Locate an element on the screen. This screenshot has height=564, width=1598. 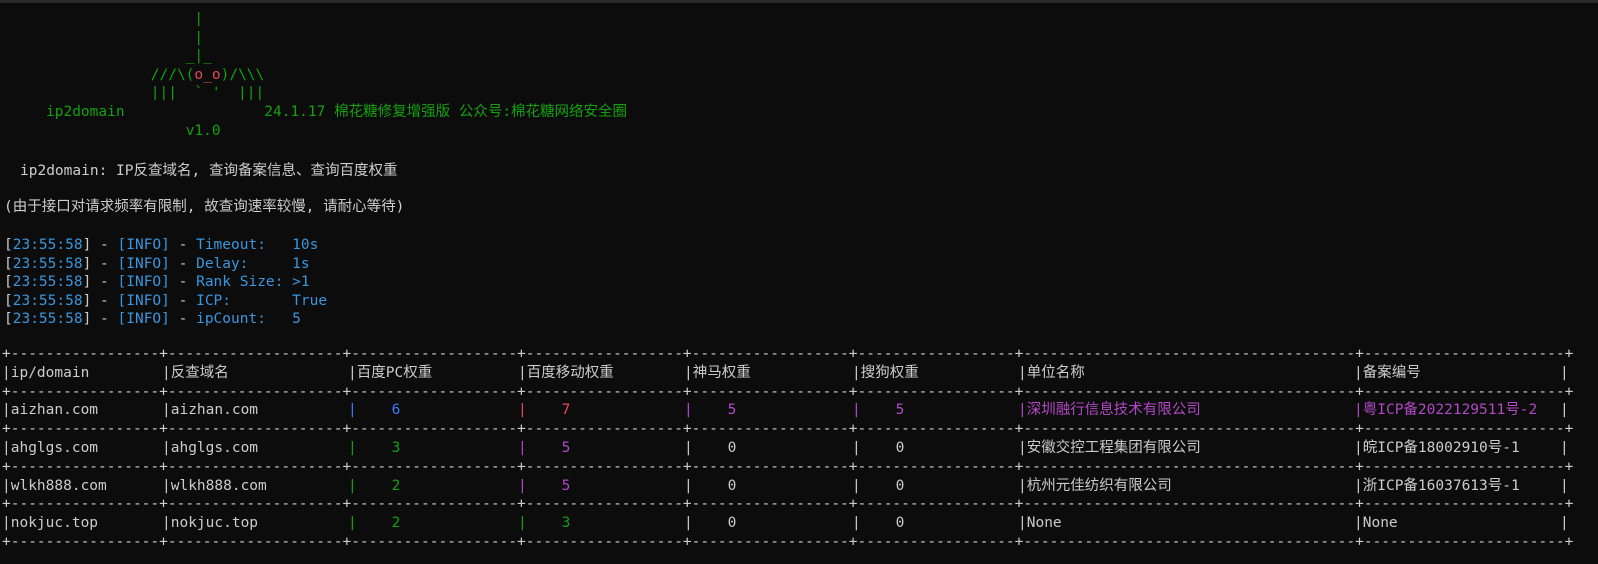
column-header: |搜狗权重 is located at coordinates (885, 372).